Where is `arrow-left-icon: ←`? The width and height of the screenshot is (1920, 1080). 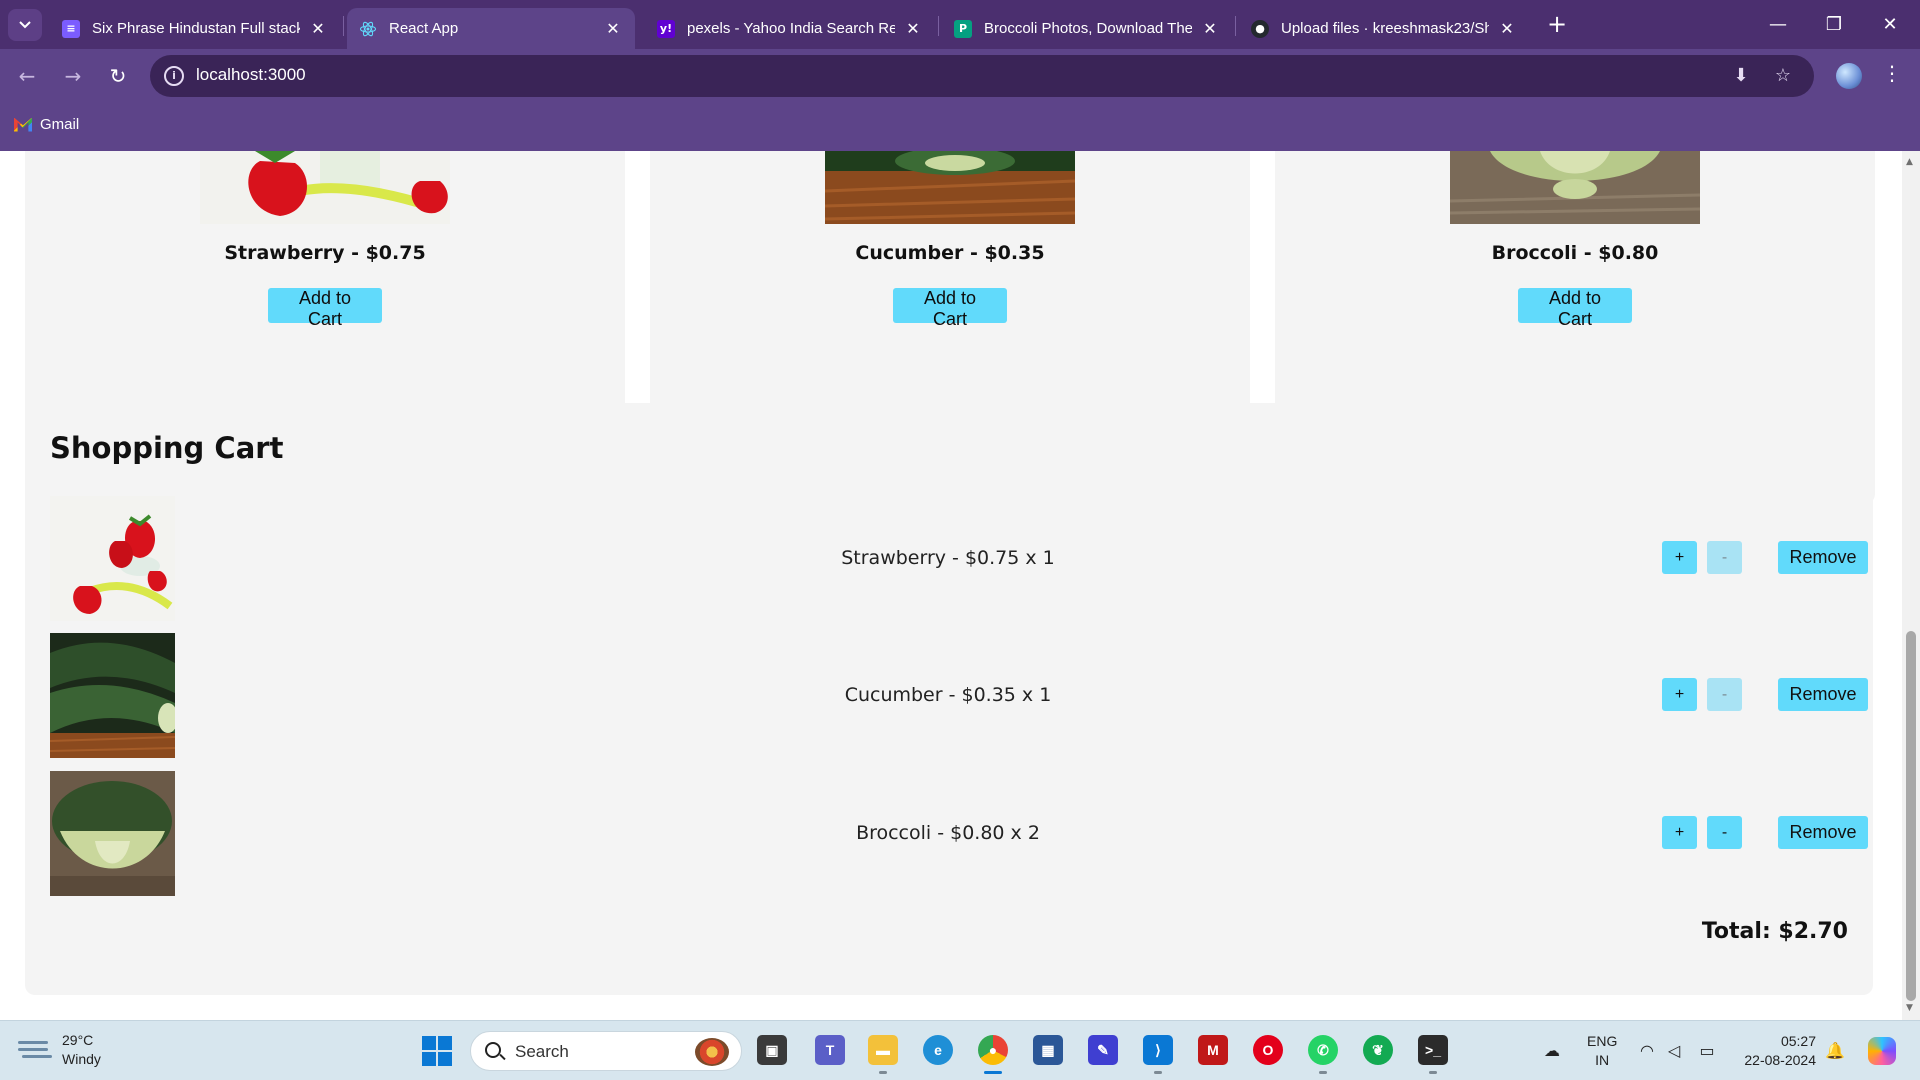 arrow-left-icon: ← is located at coordinates (27, 76).